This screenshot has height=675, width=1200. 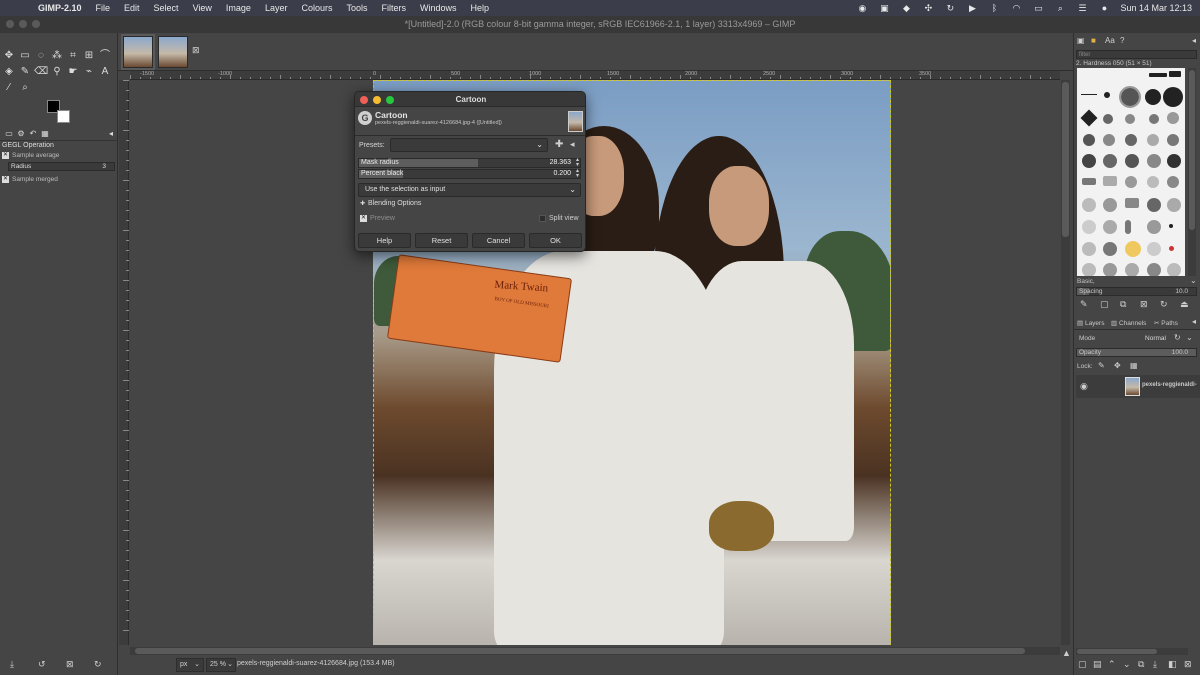 I want to click on bucket-fill-icon: ◈, so click(x=9, y=72).